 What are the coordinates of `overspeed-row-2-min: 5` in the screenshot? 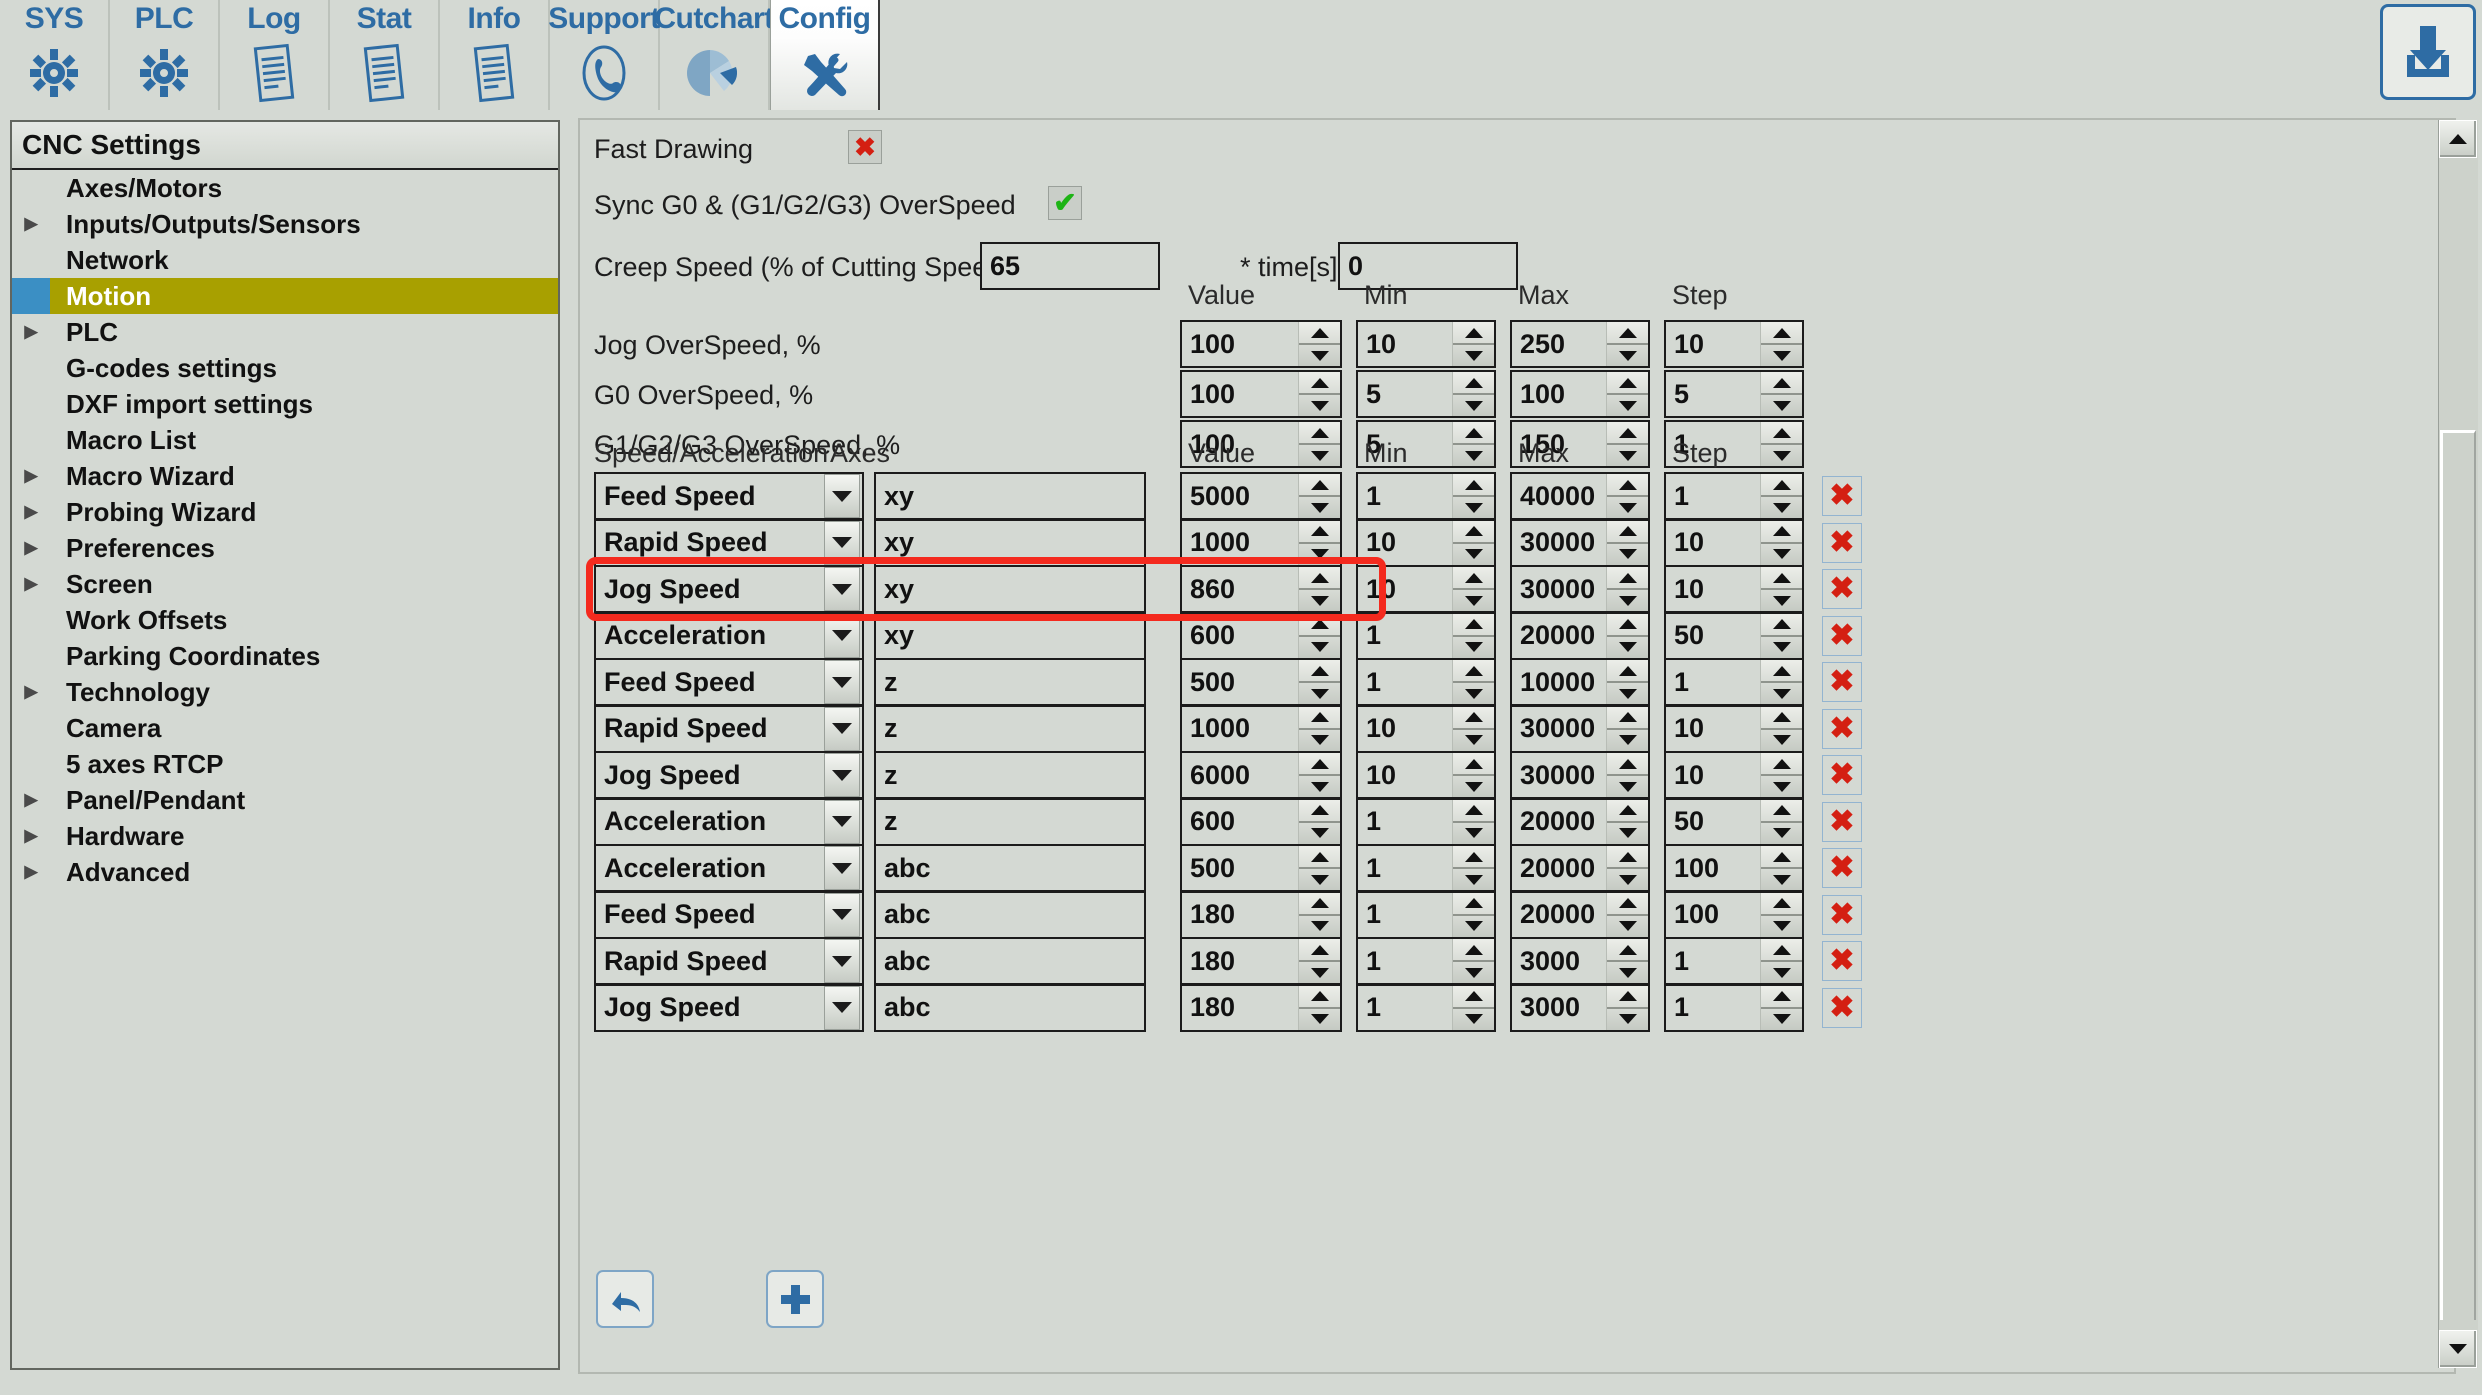 It's located at (1426, 394).